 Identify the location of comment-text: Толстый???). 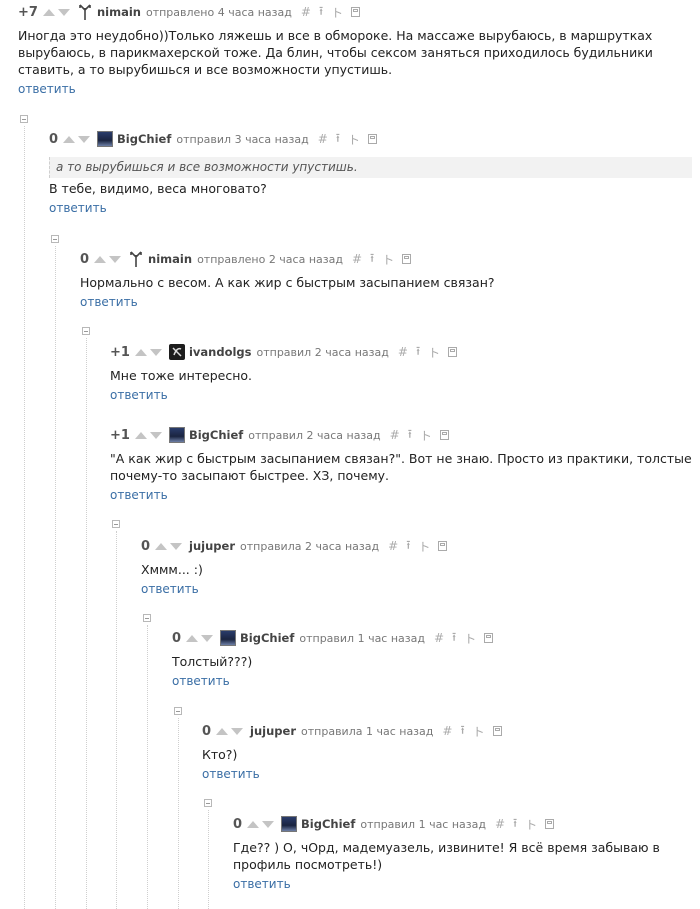
(212, 661).